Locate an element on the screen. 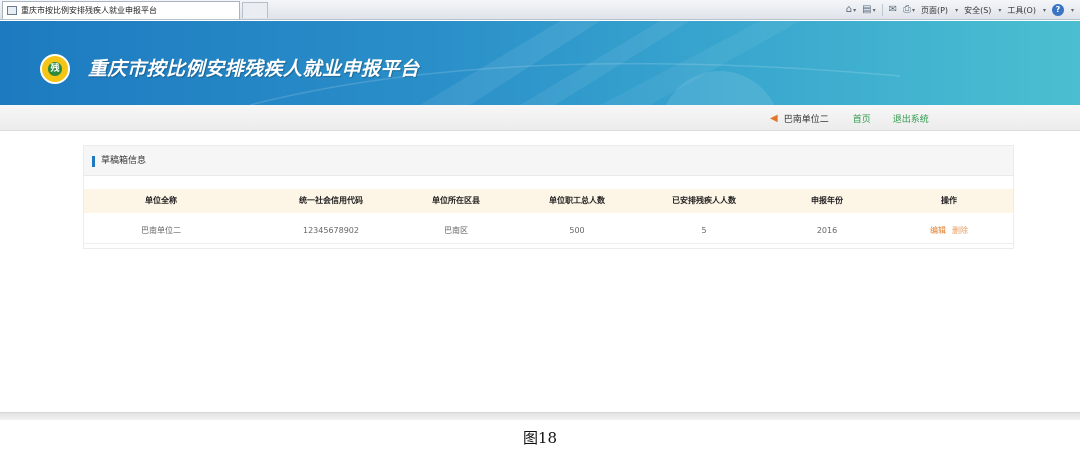 The height and width of the screenshot is (454, 1080). help-menu-chevron-icon: ▾ is located at coordinates (1072, 10).